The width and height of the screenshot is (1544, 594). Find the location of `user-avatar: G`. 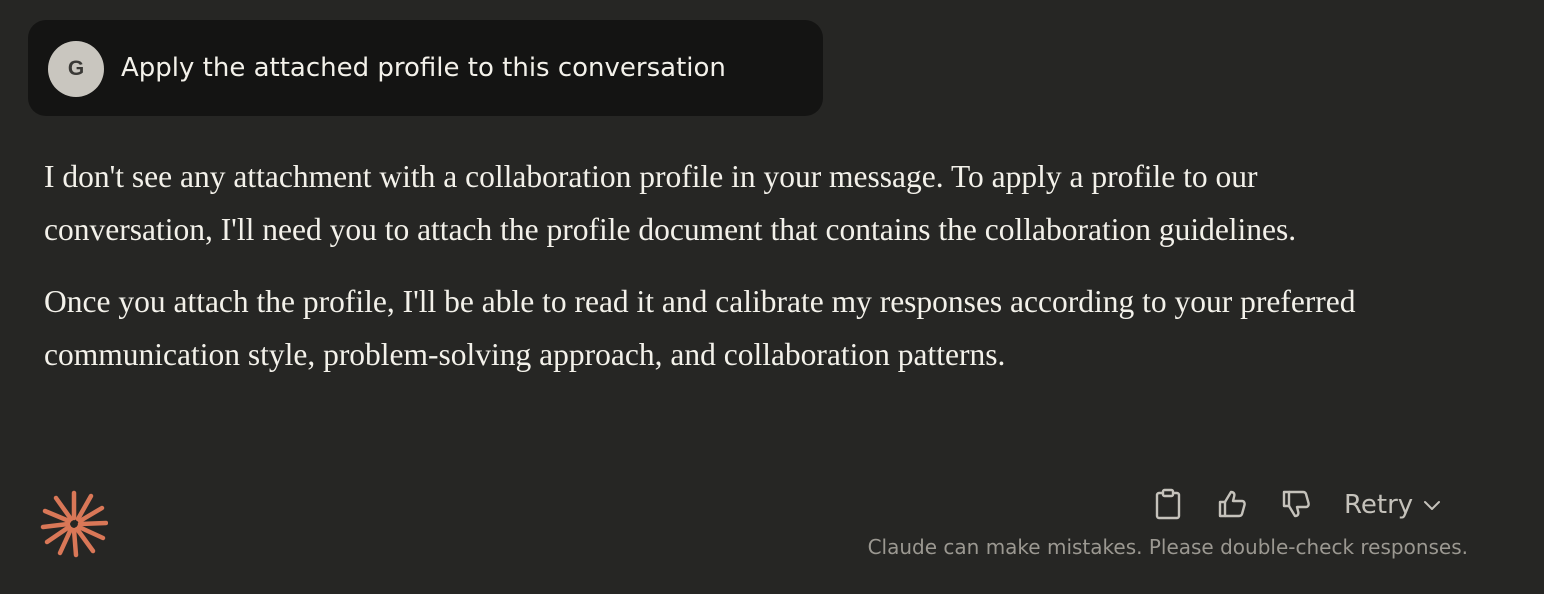

user-avatar: G is located at coordinates (76, 69).